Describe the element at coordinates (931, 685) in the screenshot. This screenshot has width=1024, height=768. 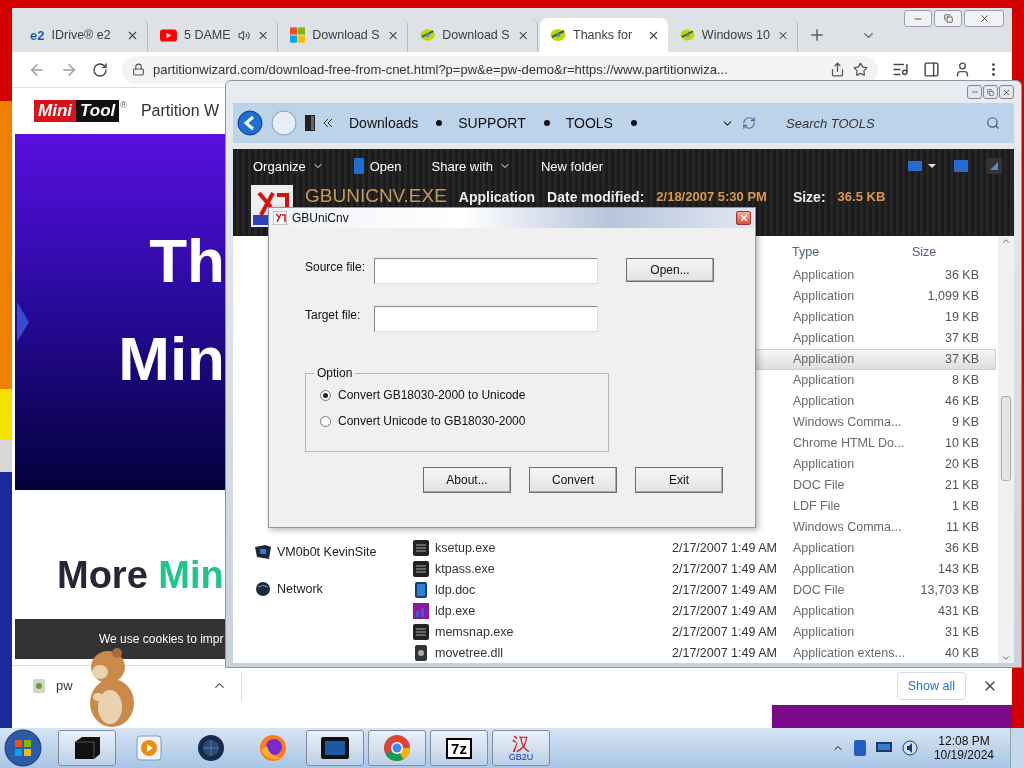
I see `show-all-button: Show all` at that location.